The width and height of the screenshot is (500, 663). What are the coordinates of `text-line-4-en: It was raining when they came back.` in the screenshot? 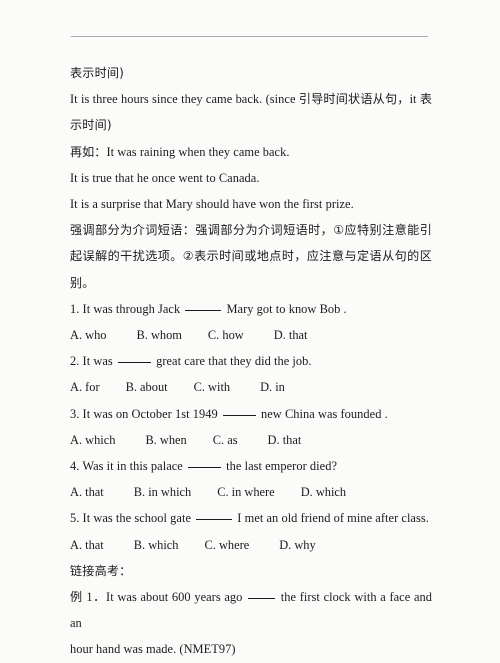 It's located at (198, 151).